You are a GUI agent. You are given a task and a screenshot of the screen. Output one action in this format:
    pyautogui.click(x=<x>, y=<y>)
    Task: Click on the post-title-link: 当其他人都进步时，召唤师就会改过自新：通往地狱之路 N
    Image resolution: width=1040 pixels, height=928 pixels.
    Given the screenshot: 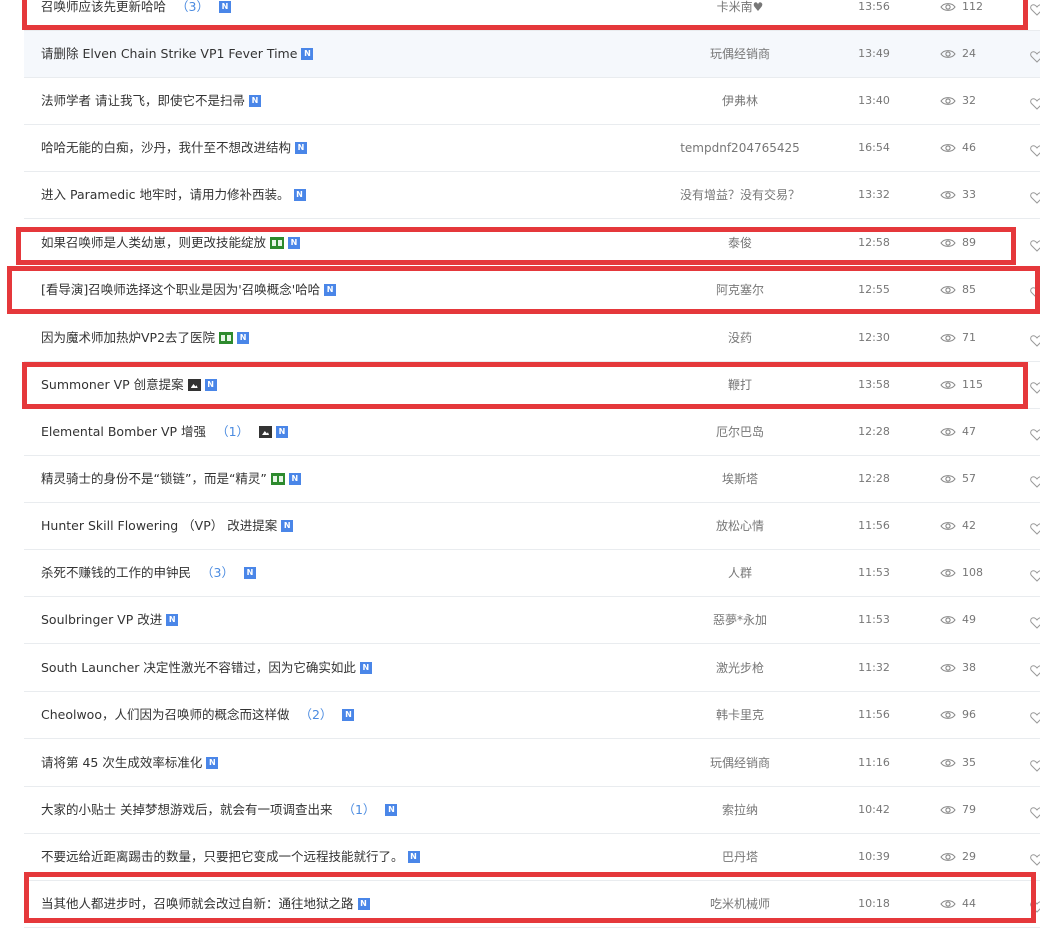 What is the action you would take?
    pyautogui.click(x=205, y=904)
    